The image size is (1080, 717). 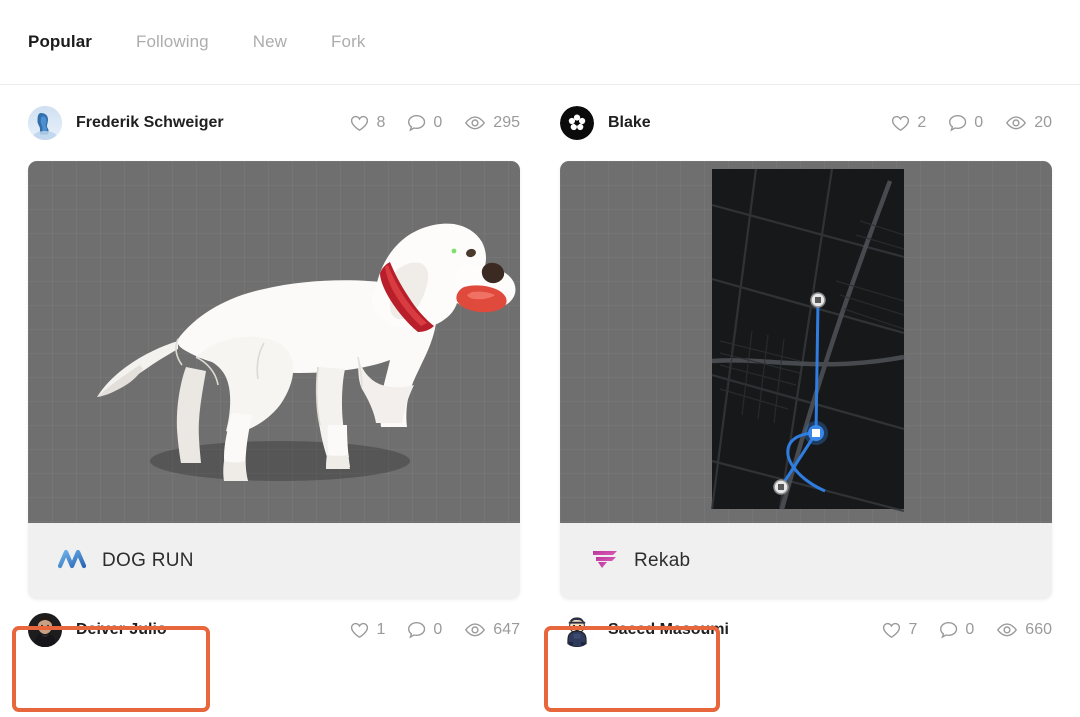 What do you see at coordinates (150, 122) in the screenshot?
I see `post-author-name: Frederik Schweiger` at bounding box center [150, 122].